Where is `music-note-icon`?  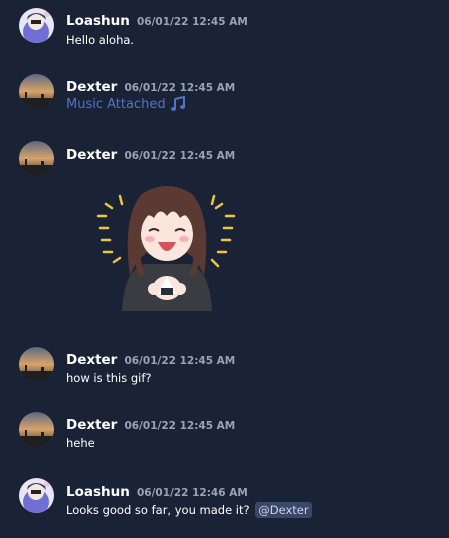 music-note-icon is located at coordinates (177, 103).